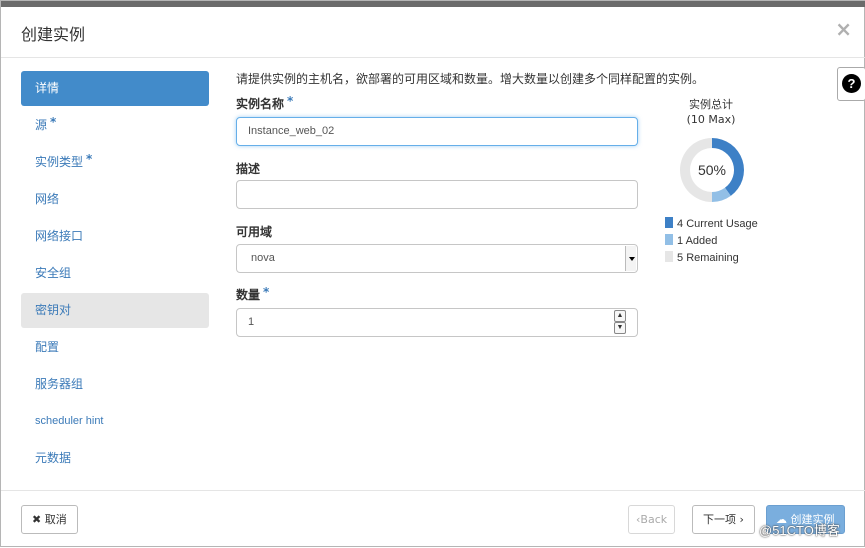  What do you see at coordinates (115, 458) in the screenshot?
I see `nav-item-10: 元数据` at bounding box center [115, 458].